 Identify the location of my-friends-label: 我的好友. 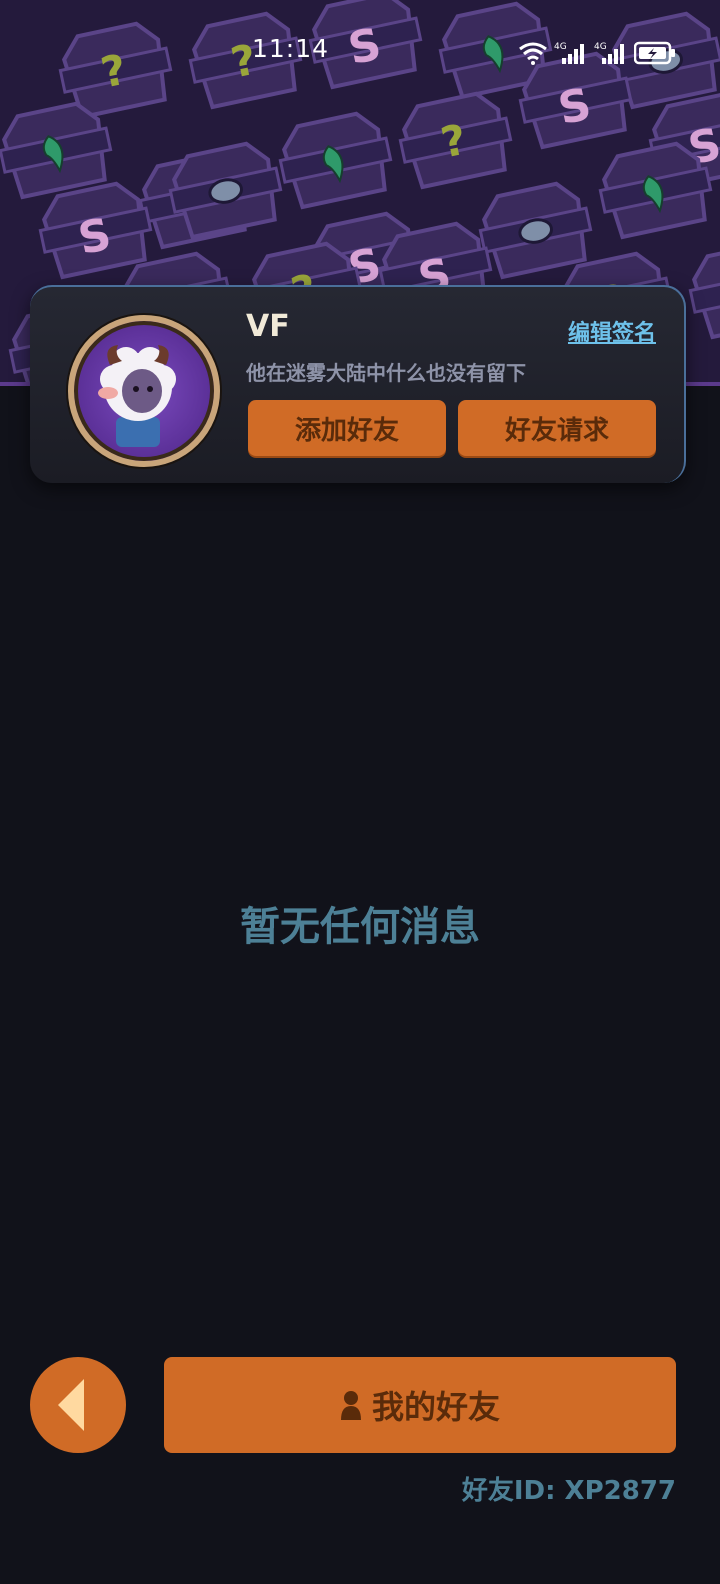
(435, 1407).